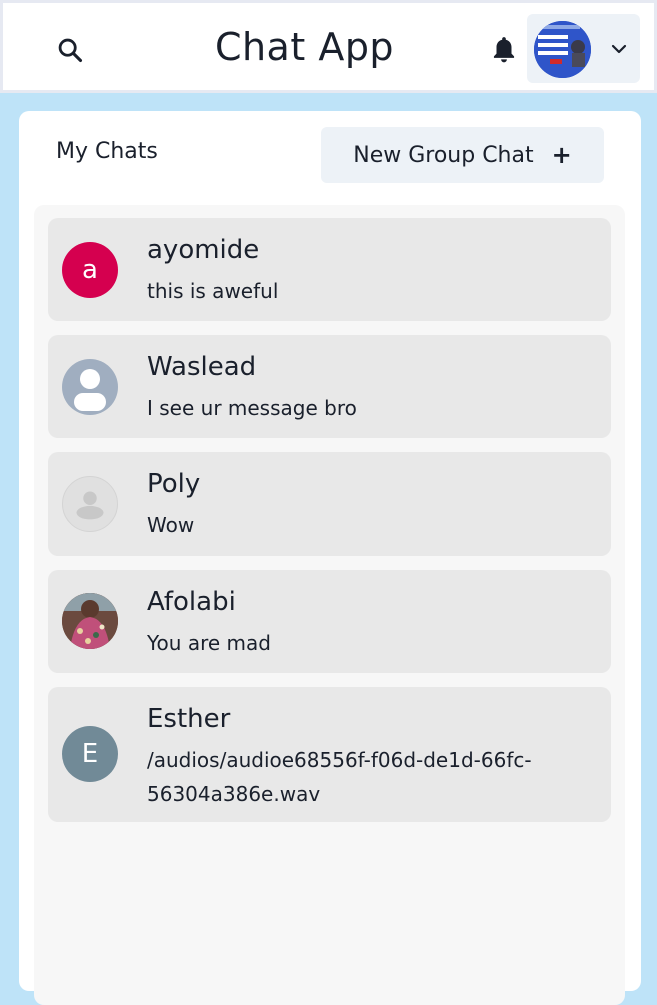 The image size is (657, 1005). I want to click on chat-list-item: Poly Wow, so click(329, 504).